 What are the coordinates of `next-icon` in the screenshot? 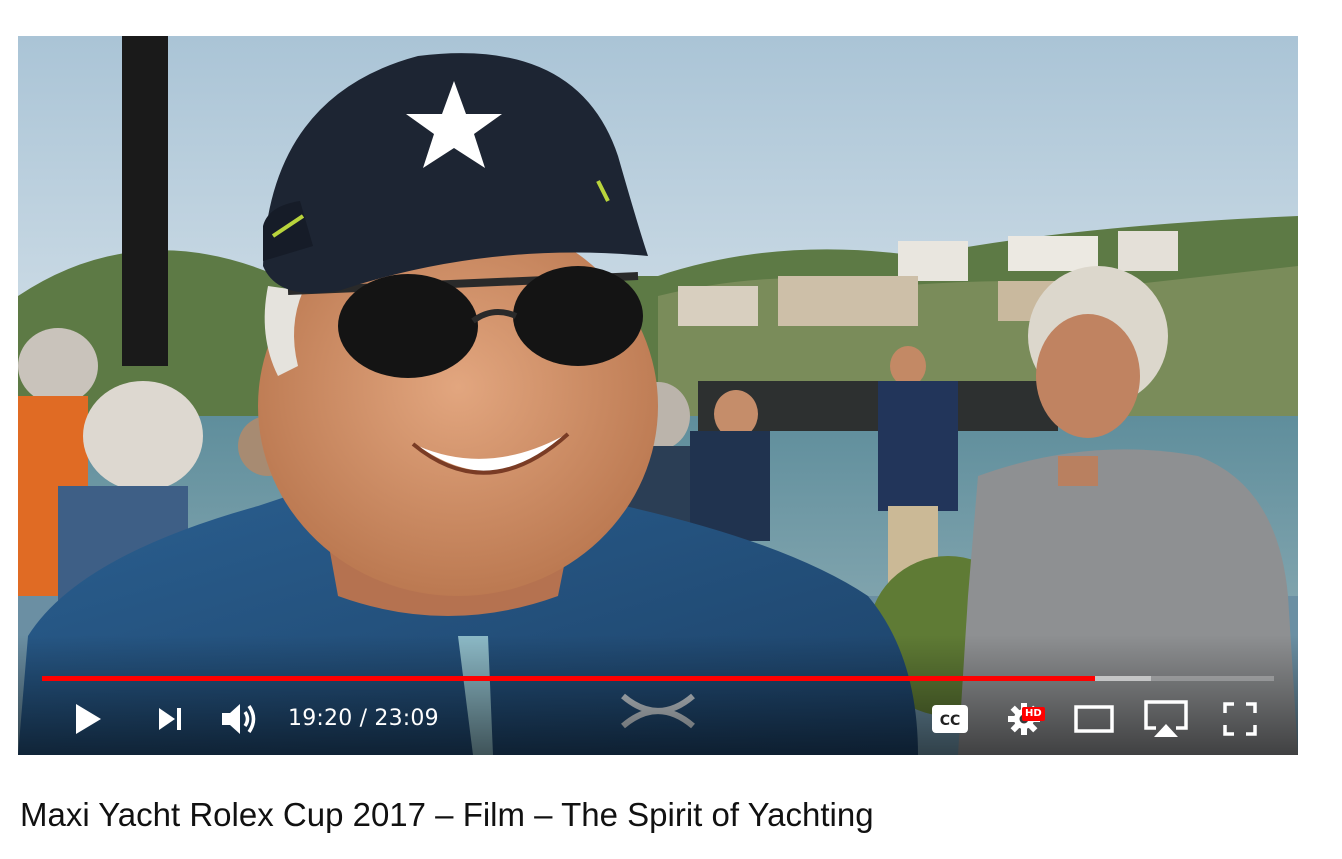 It's located at (170, 719).